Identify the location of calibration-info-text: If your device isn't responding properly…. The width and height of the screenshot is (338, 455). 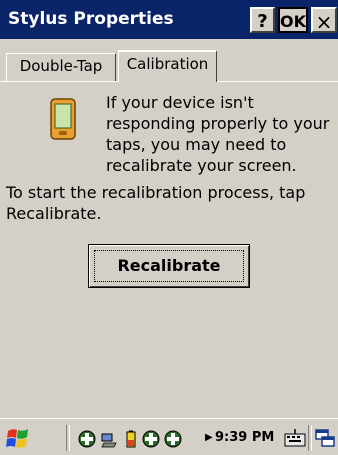
(218, 134).